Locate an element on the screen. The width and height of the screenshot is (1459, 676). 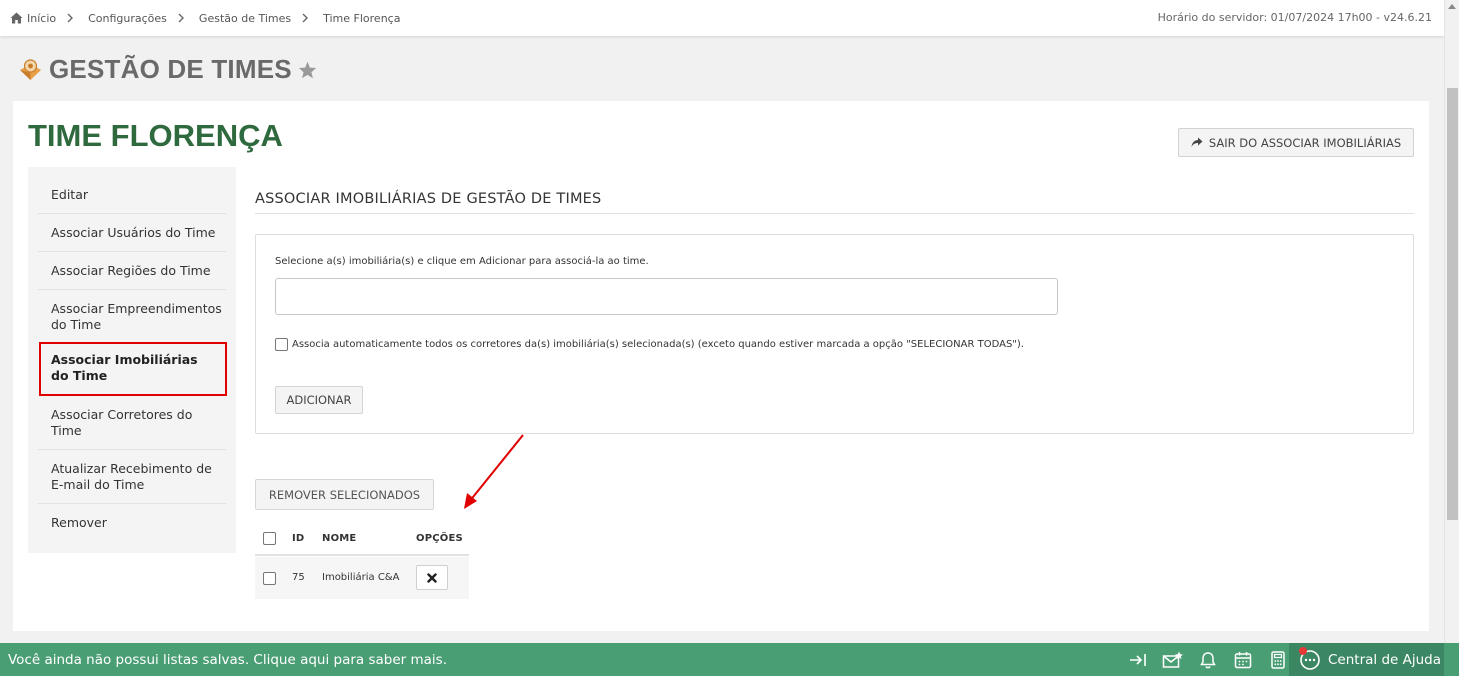
mail-star-icon is located at coordinates (1172, 659).